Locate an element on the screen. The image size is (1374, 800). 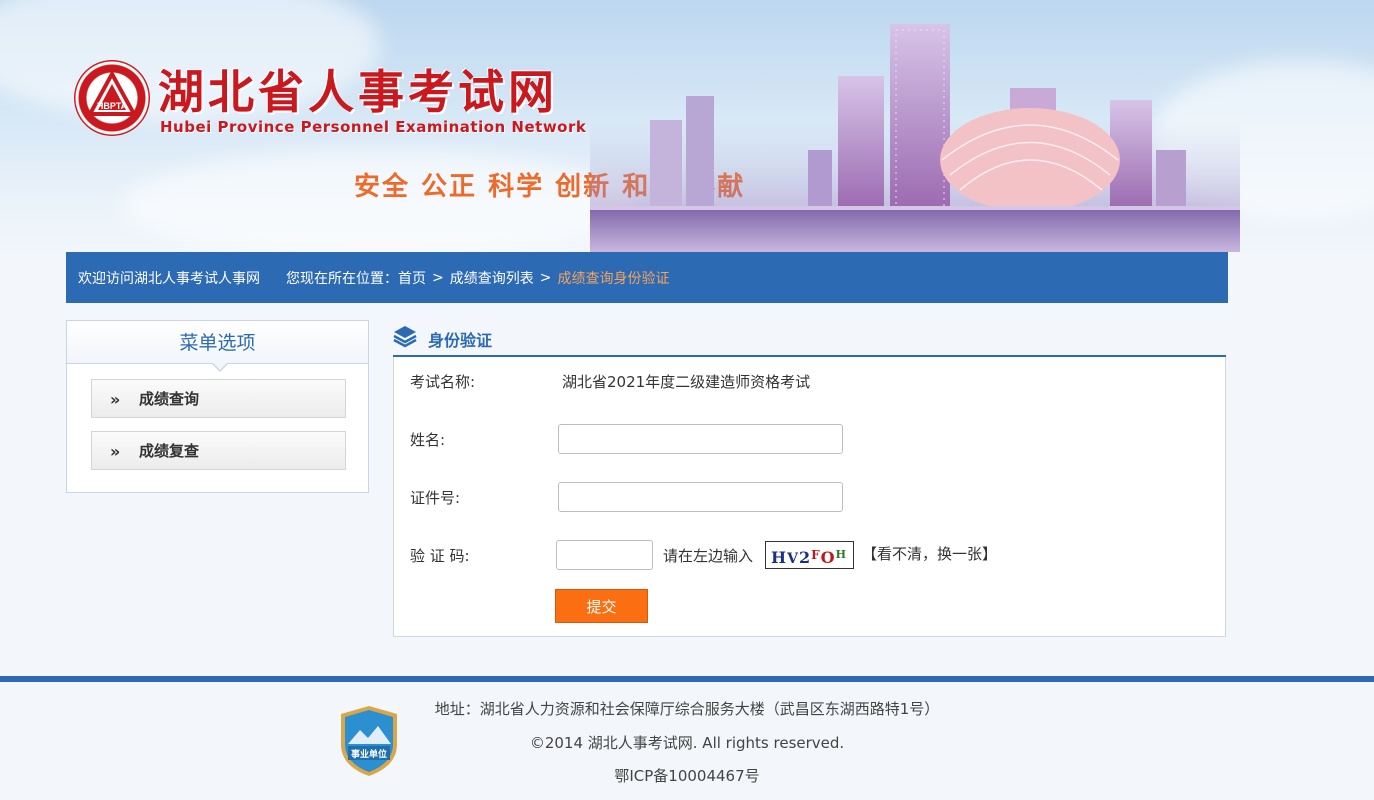
exam-name-label: 考试名称: is located at coordinates (443, 382).